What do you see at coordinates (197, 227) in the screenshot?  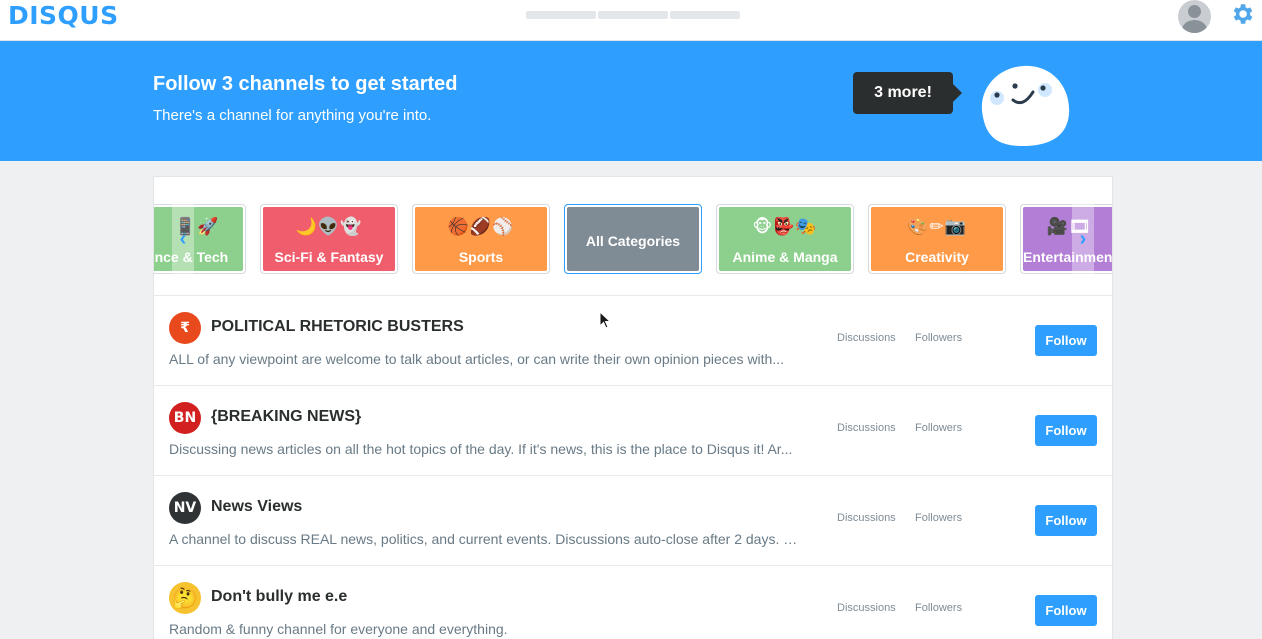 I see `category-emoji: 📱🚀` at bounding box center [197, 227].